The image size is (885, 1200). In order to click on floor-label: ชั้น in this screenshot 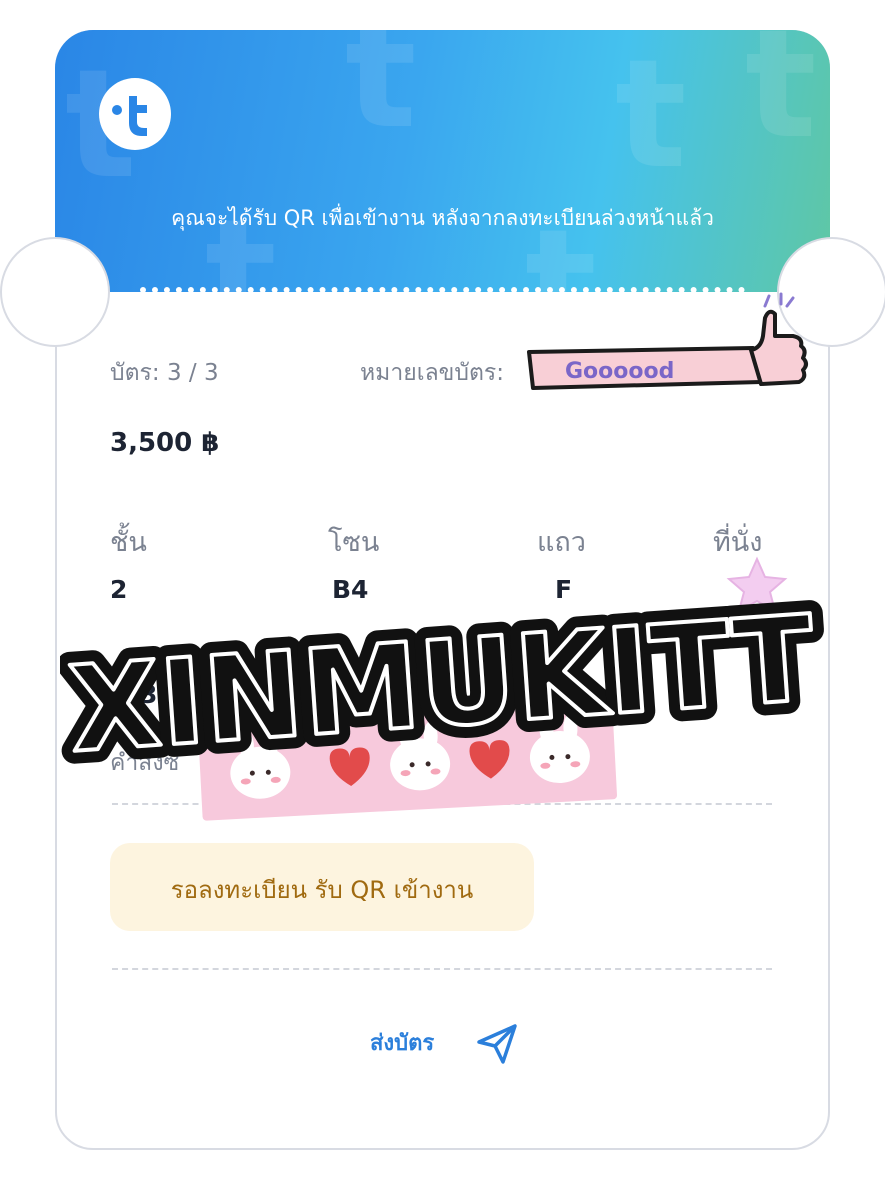, I will do `click(128, 542)`.